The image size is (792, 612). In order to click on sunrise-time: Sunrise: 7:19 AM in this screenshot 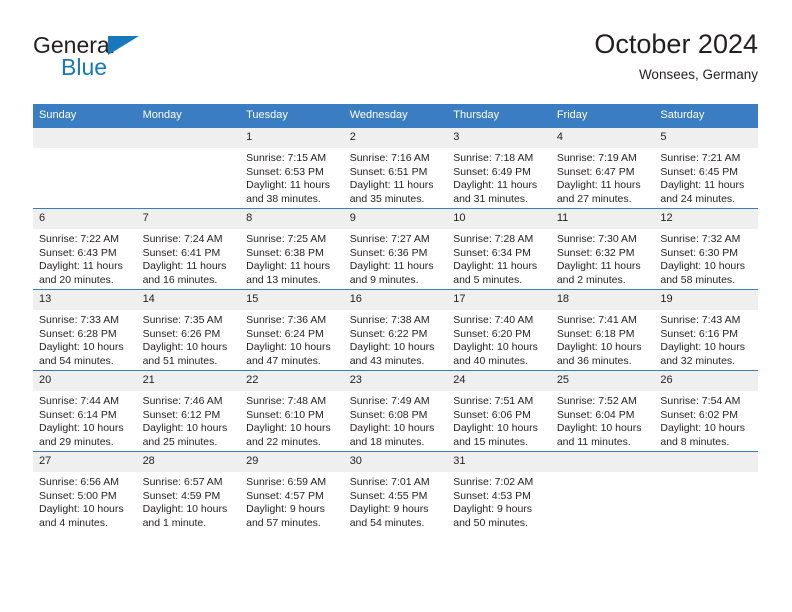, I will do `click(596, 158)`.